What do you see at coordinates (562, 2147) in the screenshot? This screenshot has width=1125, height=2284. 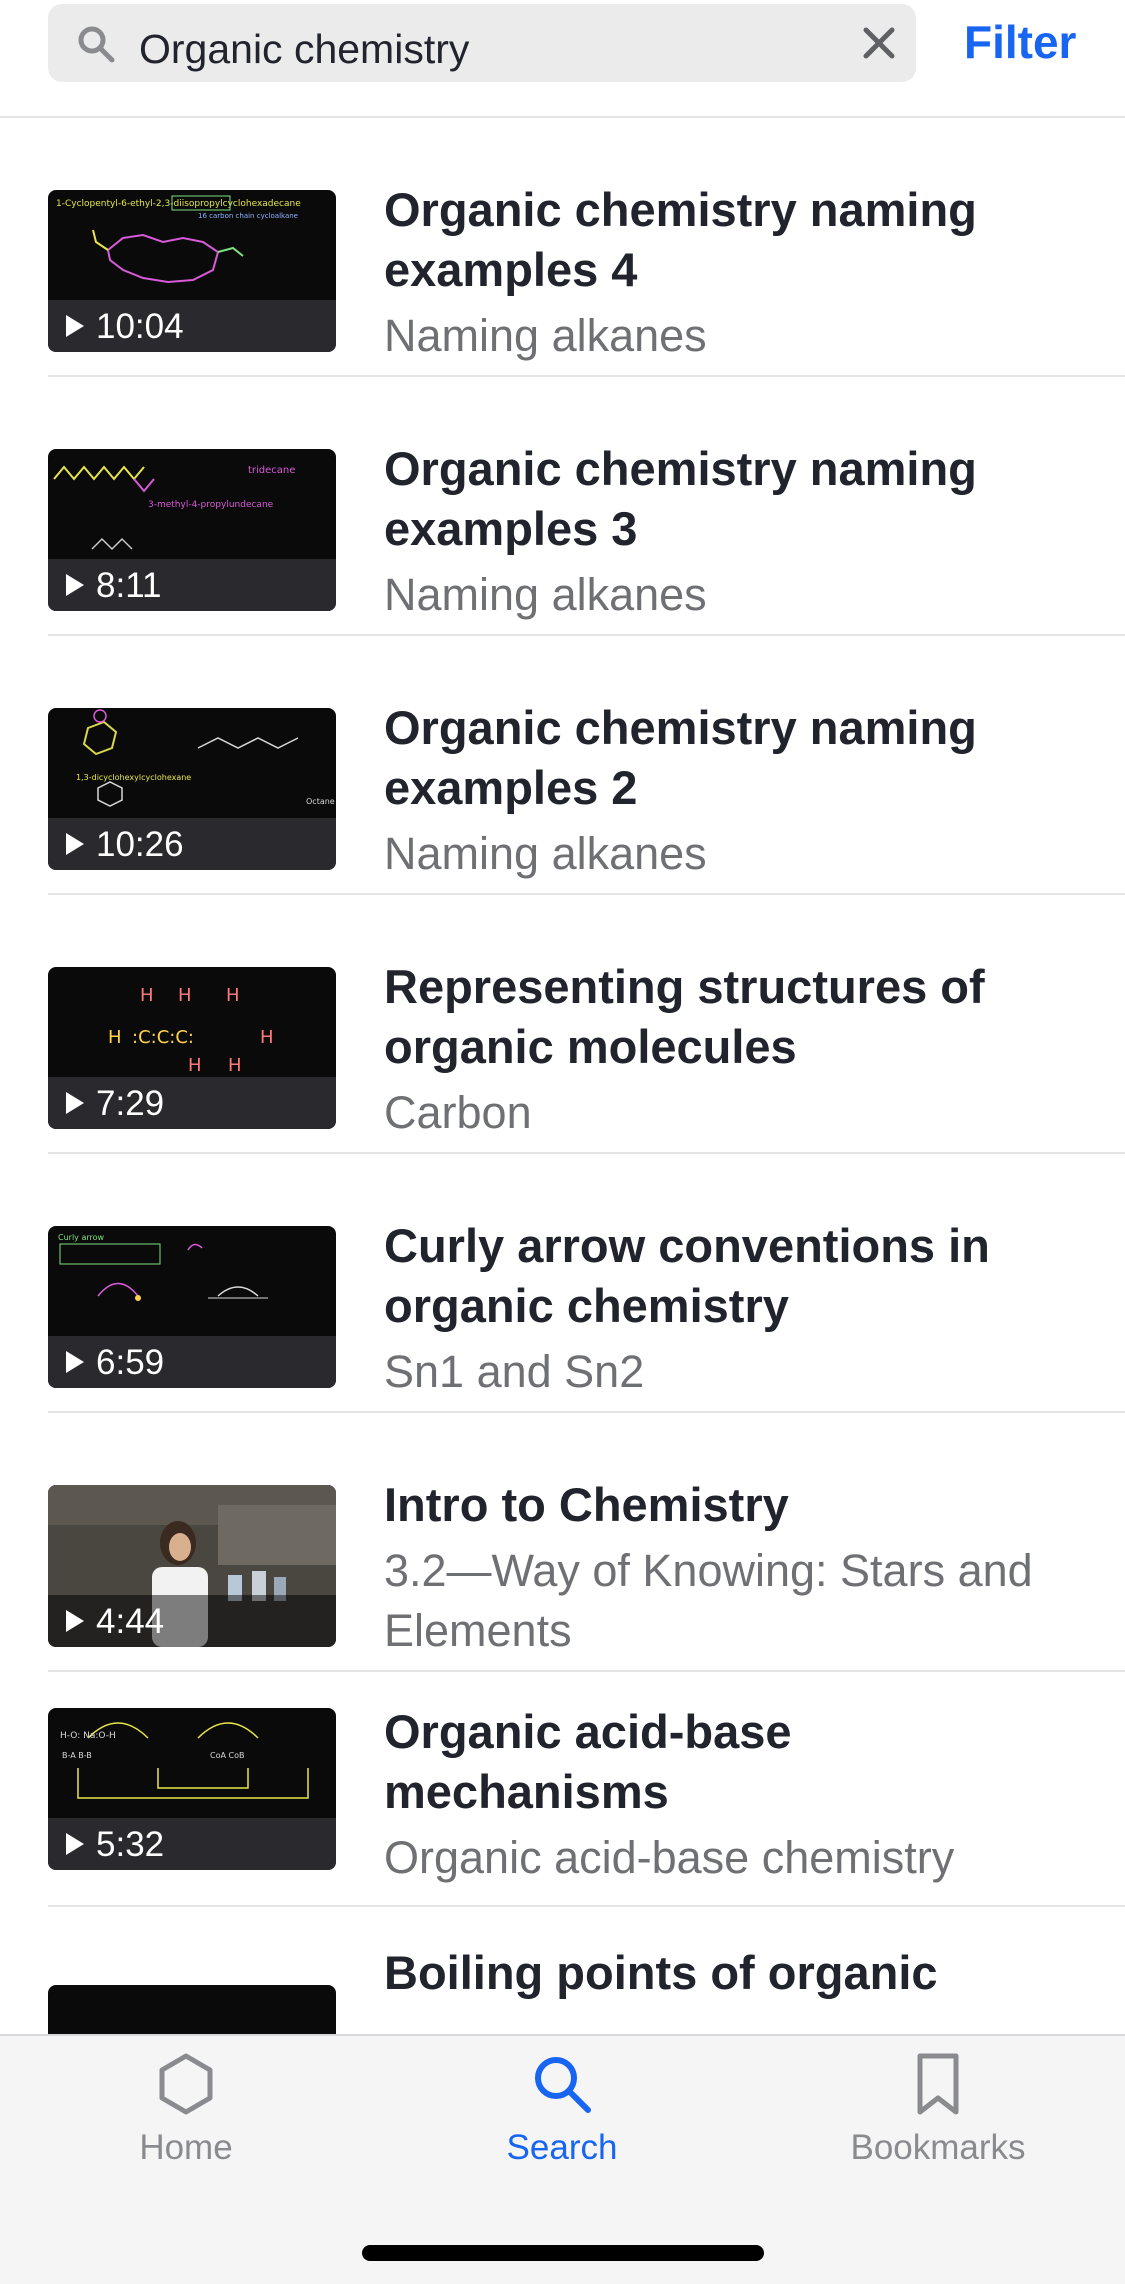 I see `tab-search-label: Search` at bounding box center [562, 2147].